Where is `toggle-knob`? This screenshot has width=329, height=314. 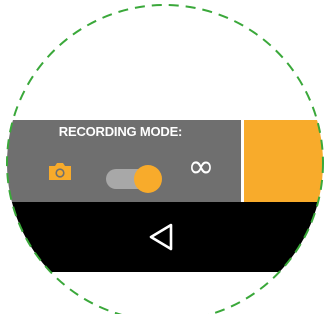 toggle-knob is located at coordinates (148, 179).